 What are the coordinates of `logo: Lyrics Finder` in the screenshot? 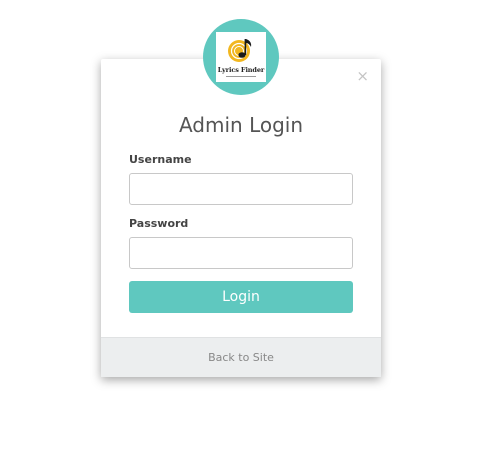 It's located at (241, 57).